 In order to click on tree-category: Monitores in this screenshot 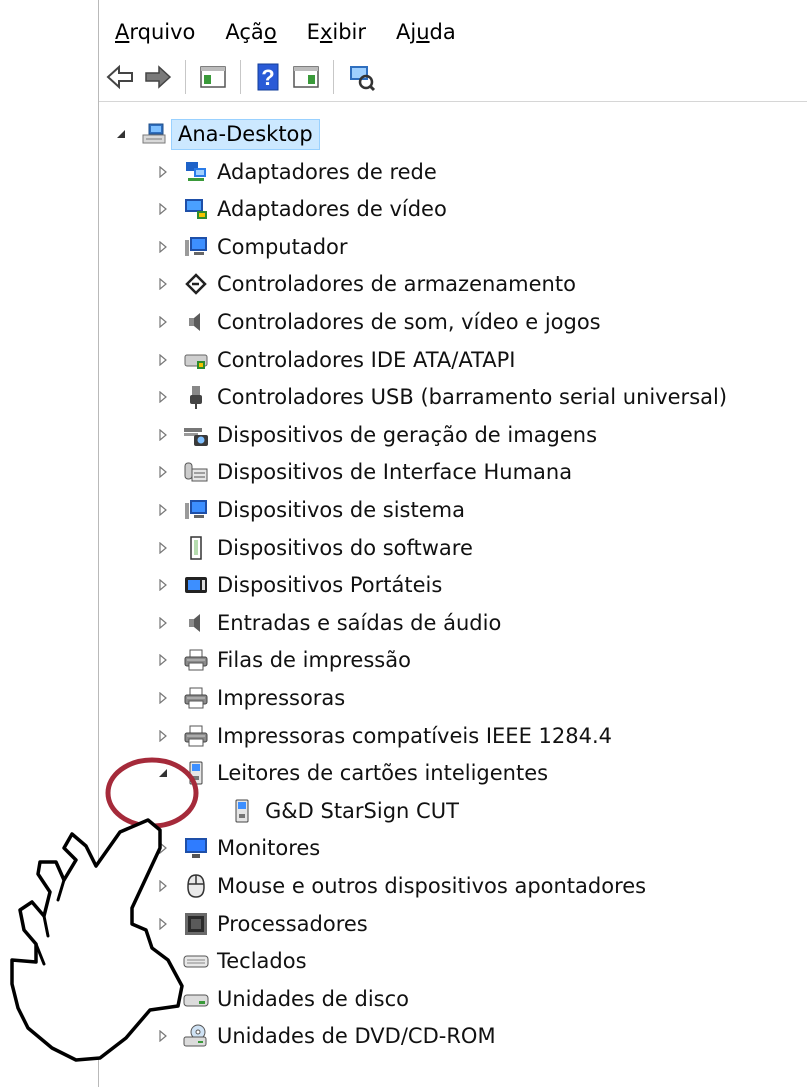, I will do `click(237, 848)`.